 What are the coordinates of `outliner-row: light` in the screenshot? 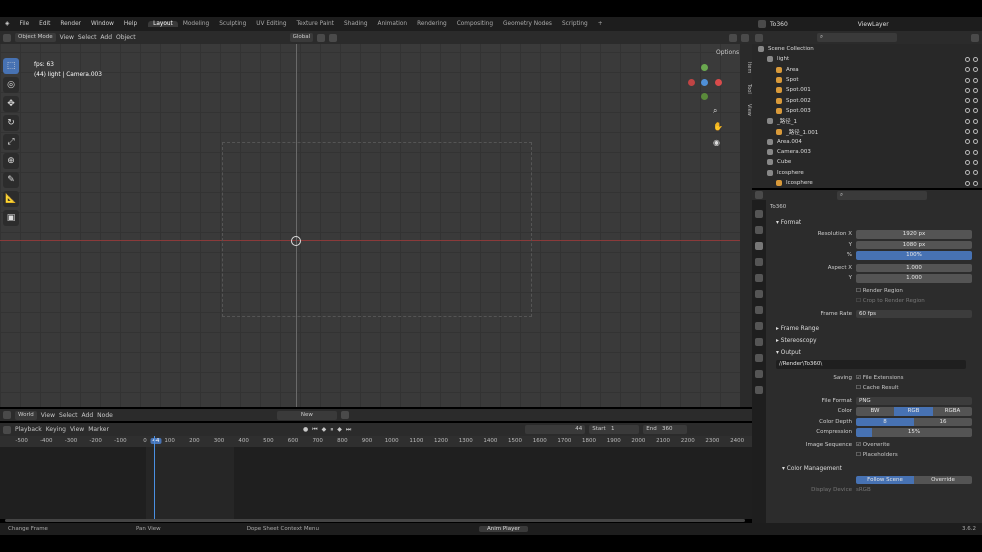 It's located at (867, 59).